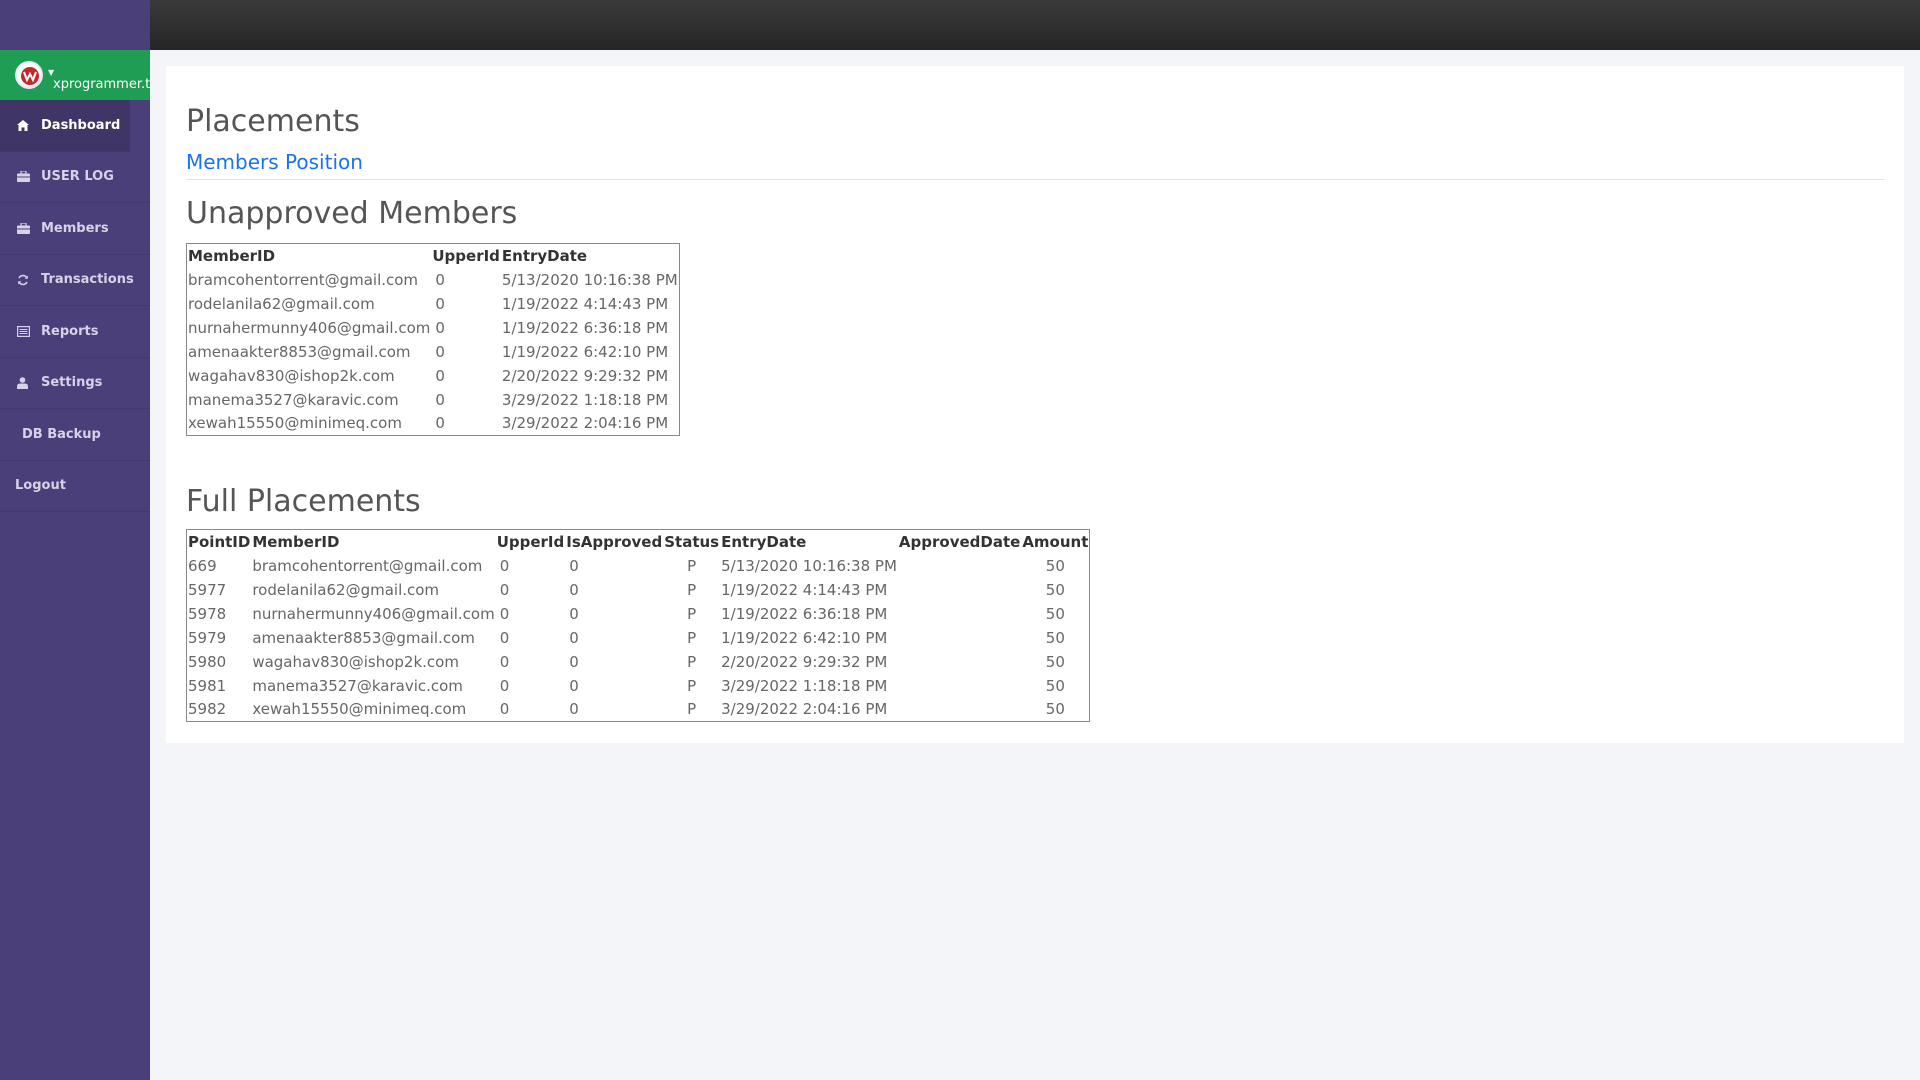 This screenshot has width=1920, height=1080. Describe the element at coordinates (26, 382) in the screenshot. I see `user-icon` at that location.